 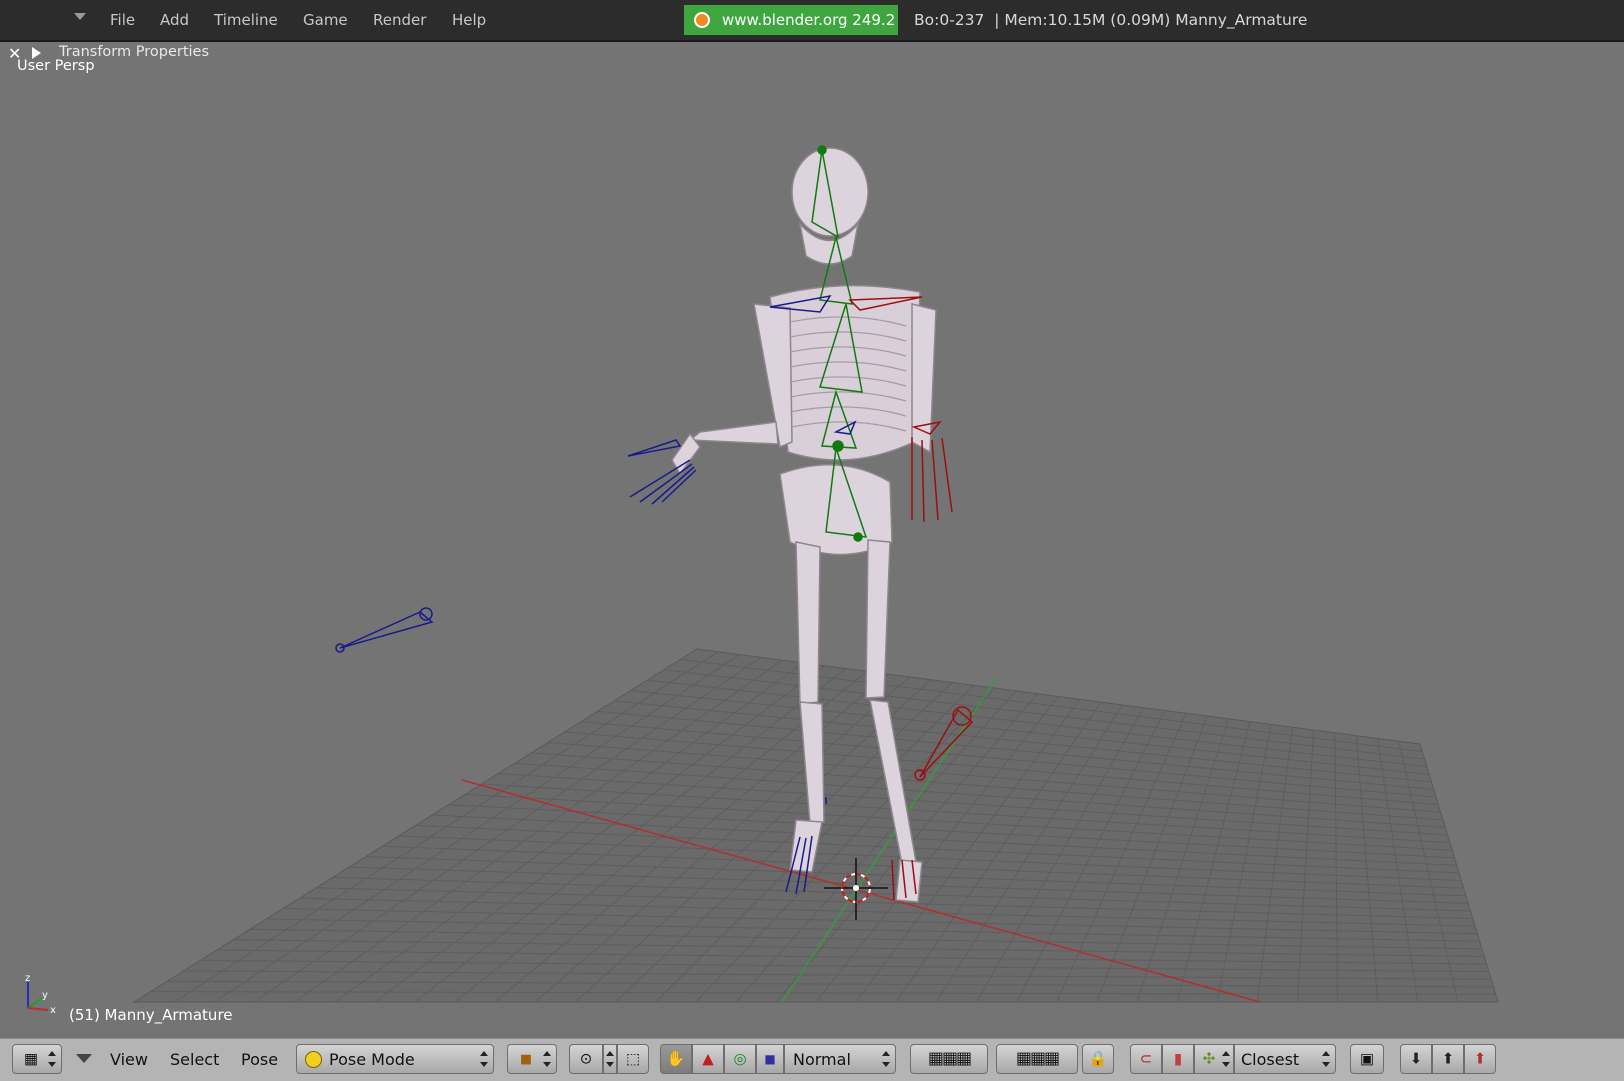 What do you see at coordinates (122, 20) in the screenshot?
I see `menu-file: File` at bounding box center [122, 20].